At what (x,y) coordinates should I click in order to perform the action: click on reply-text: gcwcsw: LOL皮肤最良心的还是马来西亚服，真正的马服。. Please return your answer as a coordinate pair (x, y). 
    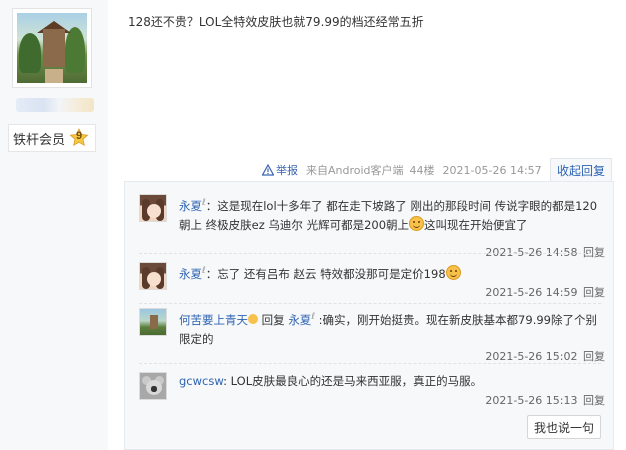
    Looking at the image, I should click on (392, 381).